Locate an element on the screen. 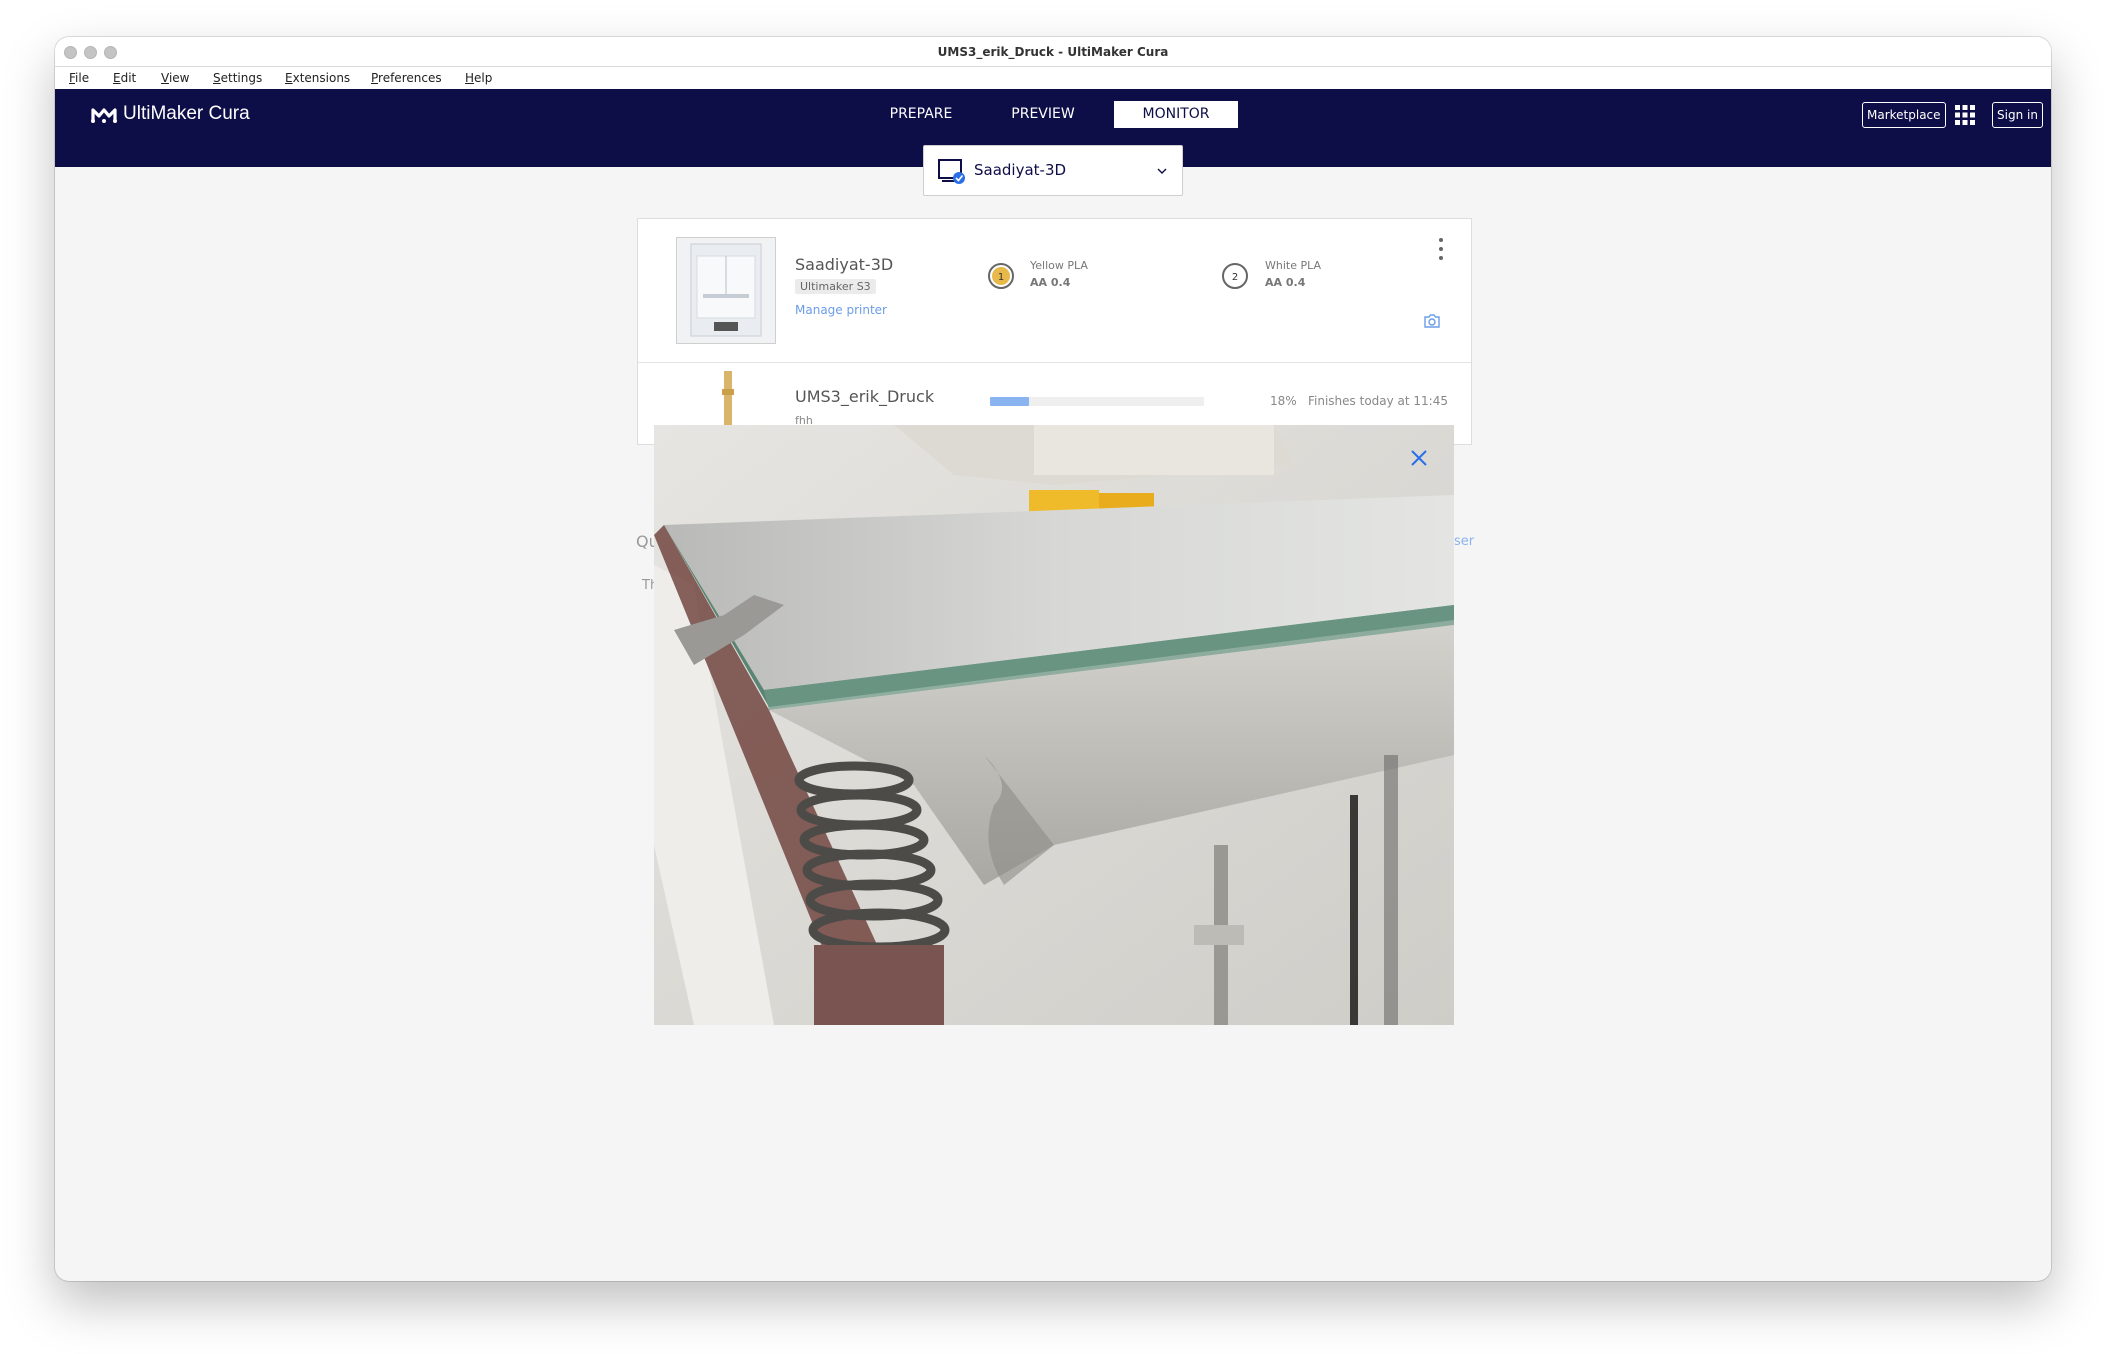 The height and width of the screenshot is (1354, 2107). marketplace-button: Marketplace is located at coordinates (1904, 115).